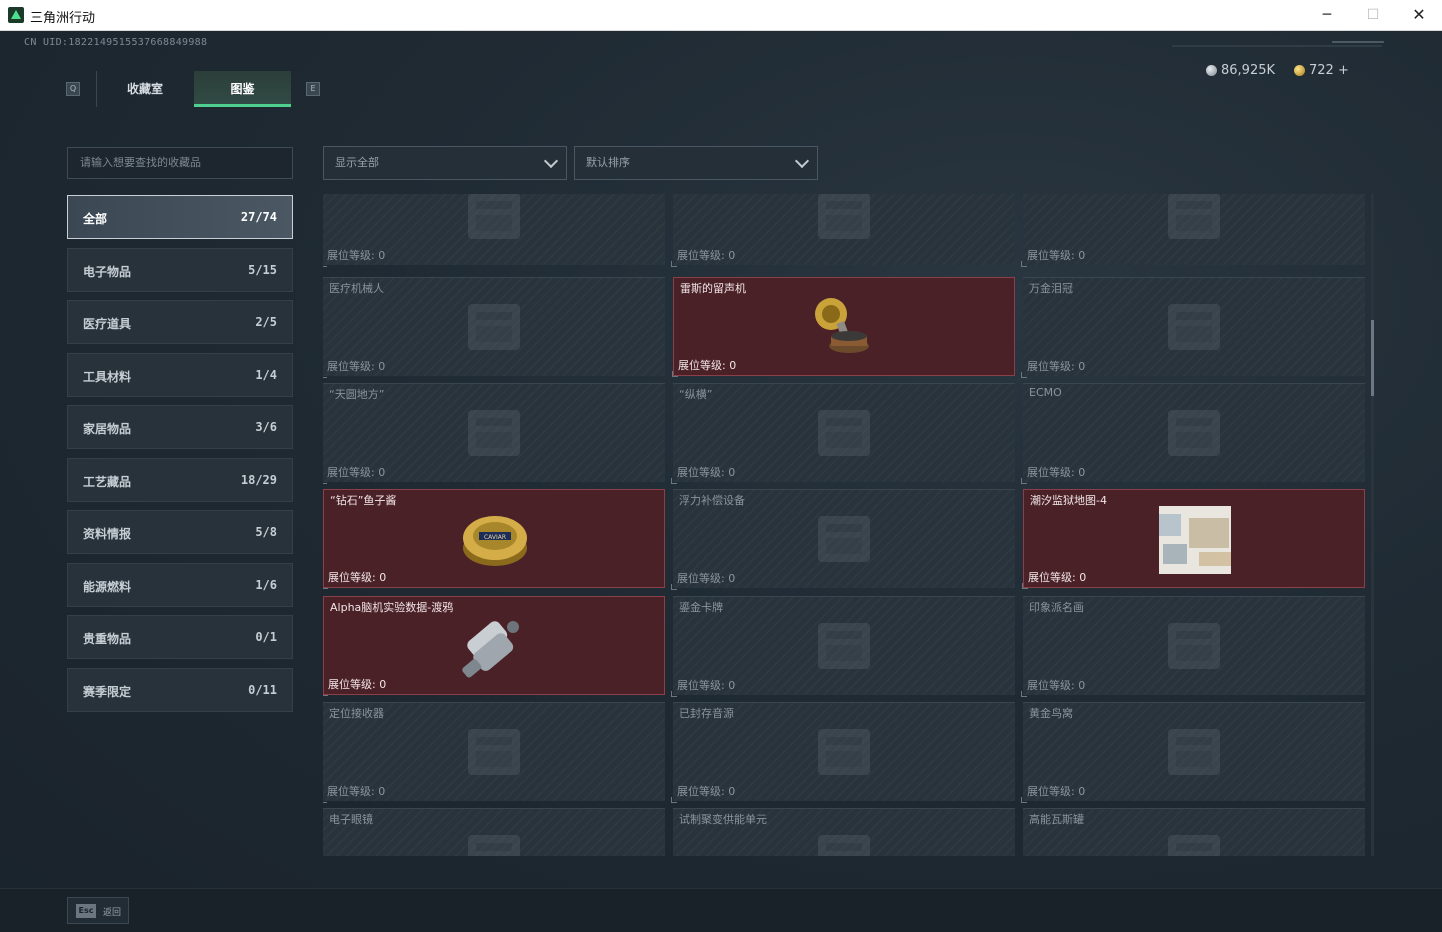  What do you see at coordinates (144, 89) in the screenshot?
I see `tab-collection-room: 收藏室` at bounding box center [144, 89].